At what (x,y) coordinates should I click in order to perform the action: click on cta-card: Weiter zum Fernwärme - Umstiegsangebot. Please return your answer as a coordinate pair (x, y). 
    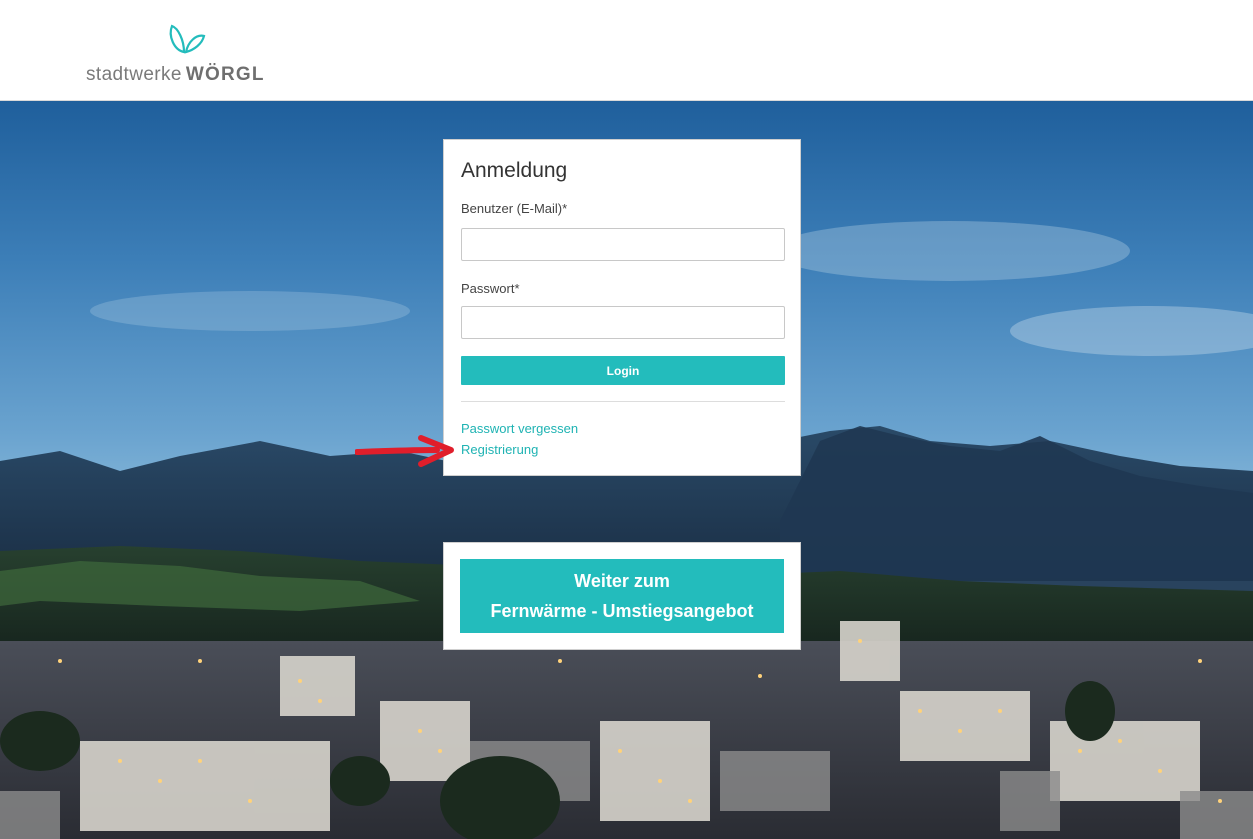
    Looking at the image, I should click on (622, 596).